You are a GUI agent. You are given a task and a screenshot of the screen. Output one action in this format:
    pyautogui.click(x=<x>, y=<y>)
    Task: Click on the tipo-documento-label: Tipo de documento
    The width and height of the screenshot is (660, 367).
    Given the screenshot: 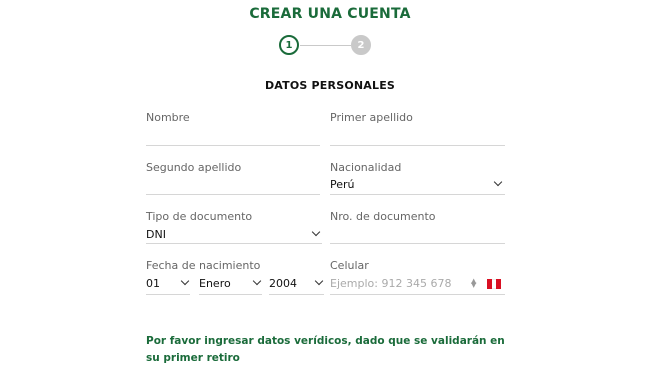 What is the action you would take?
    pyautogui.click(x=199, y=216)
    